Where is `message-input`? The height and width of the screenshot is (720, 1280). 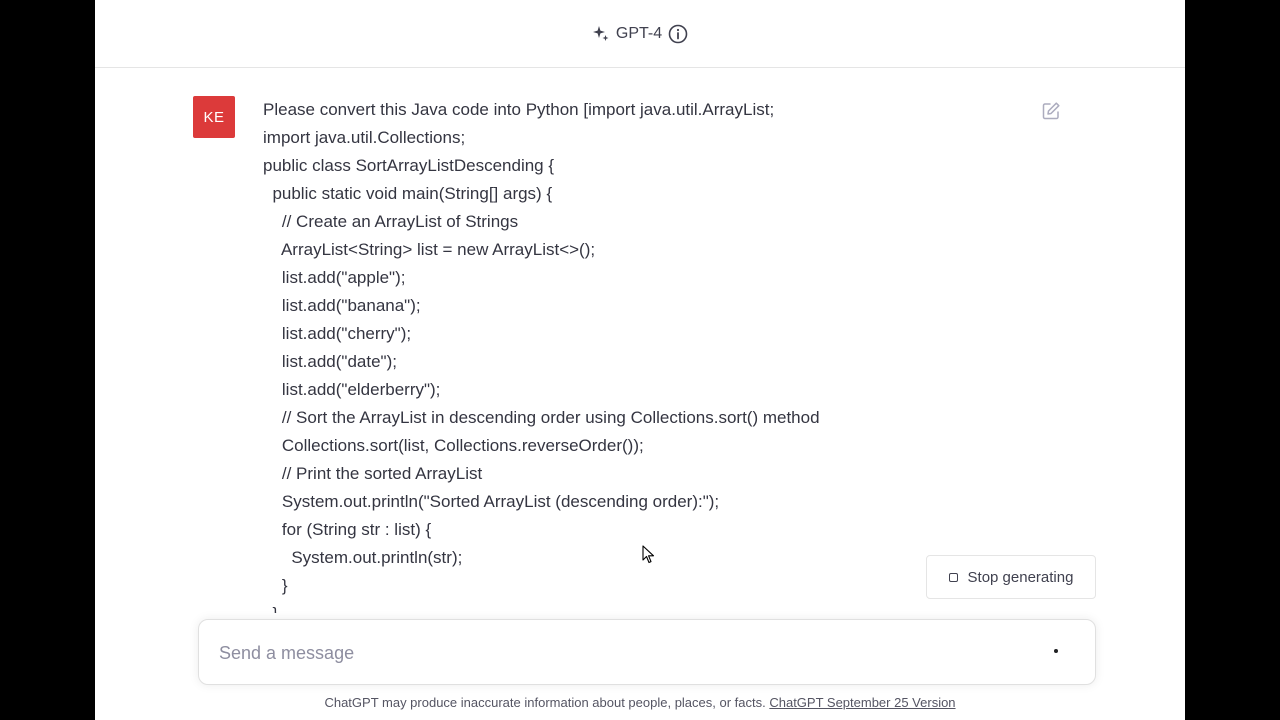
message-input is located at coordinates (619, 653).